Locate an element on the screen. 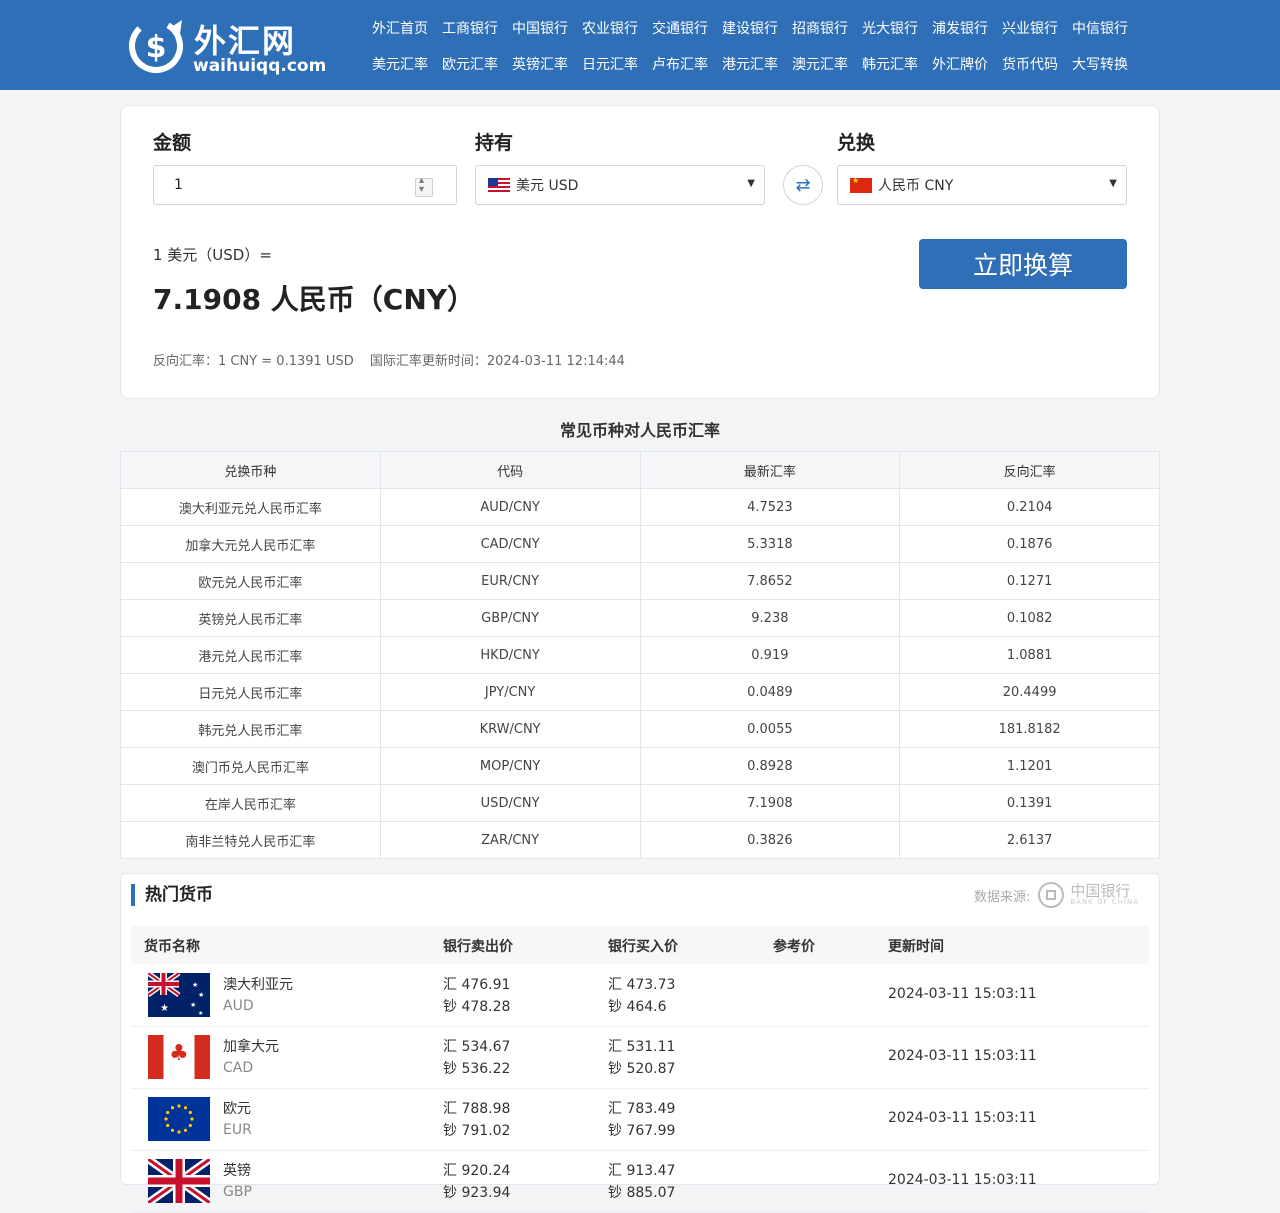 This screenshot has height=1213, width=1280. table-row: 韩元兑人民币汇率 KRW/CNY 0.0055 181.8182 is located at coordinates (640, 729).